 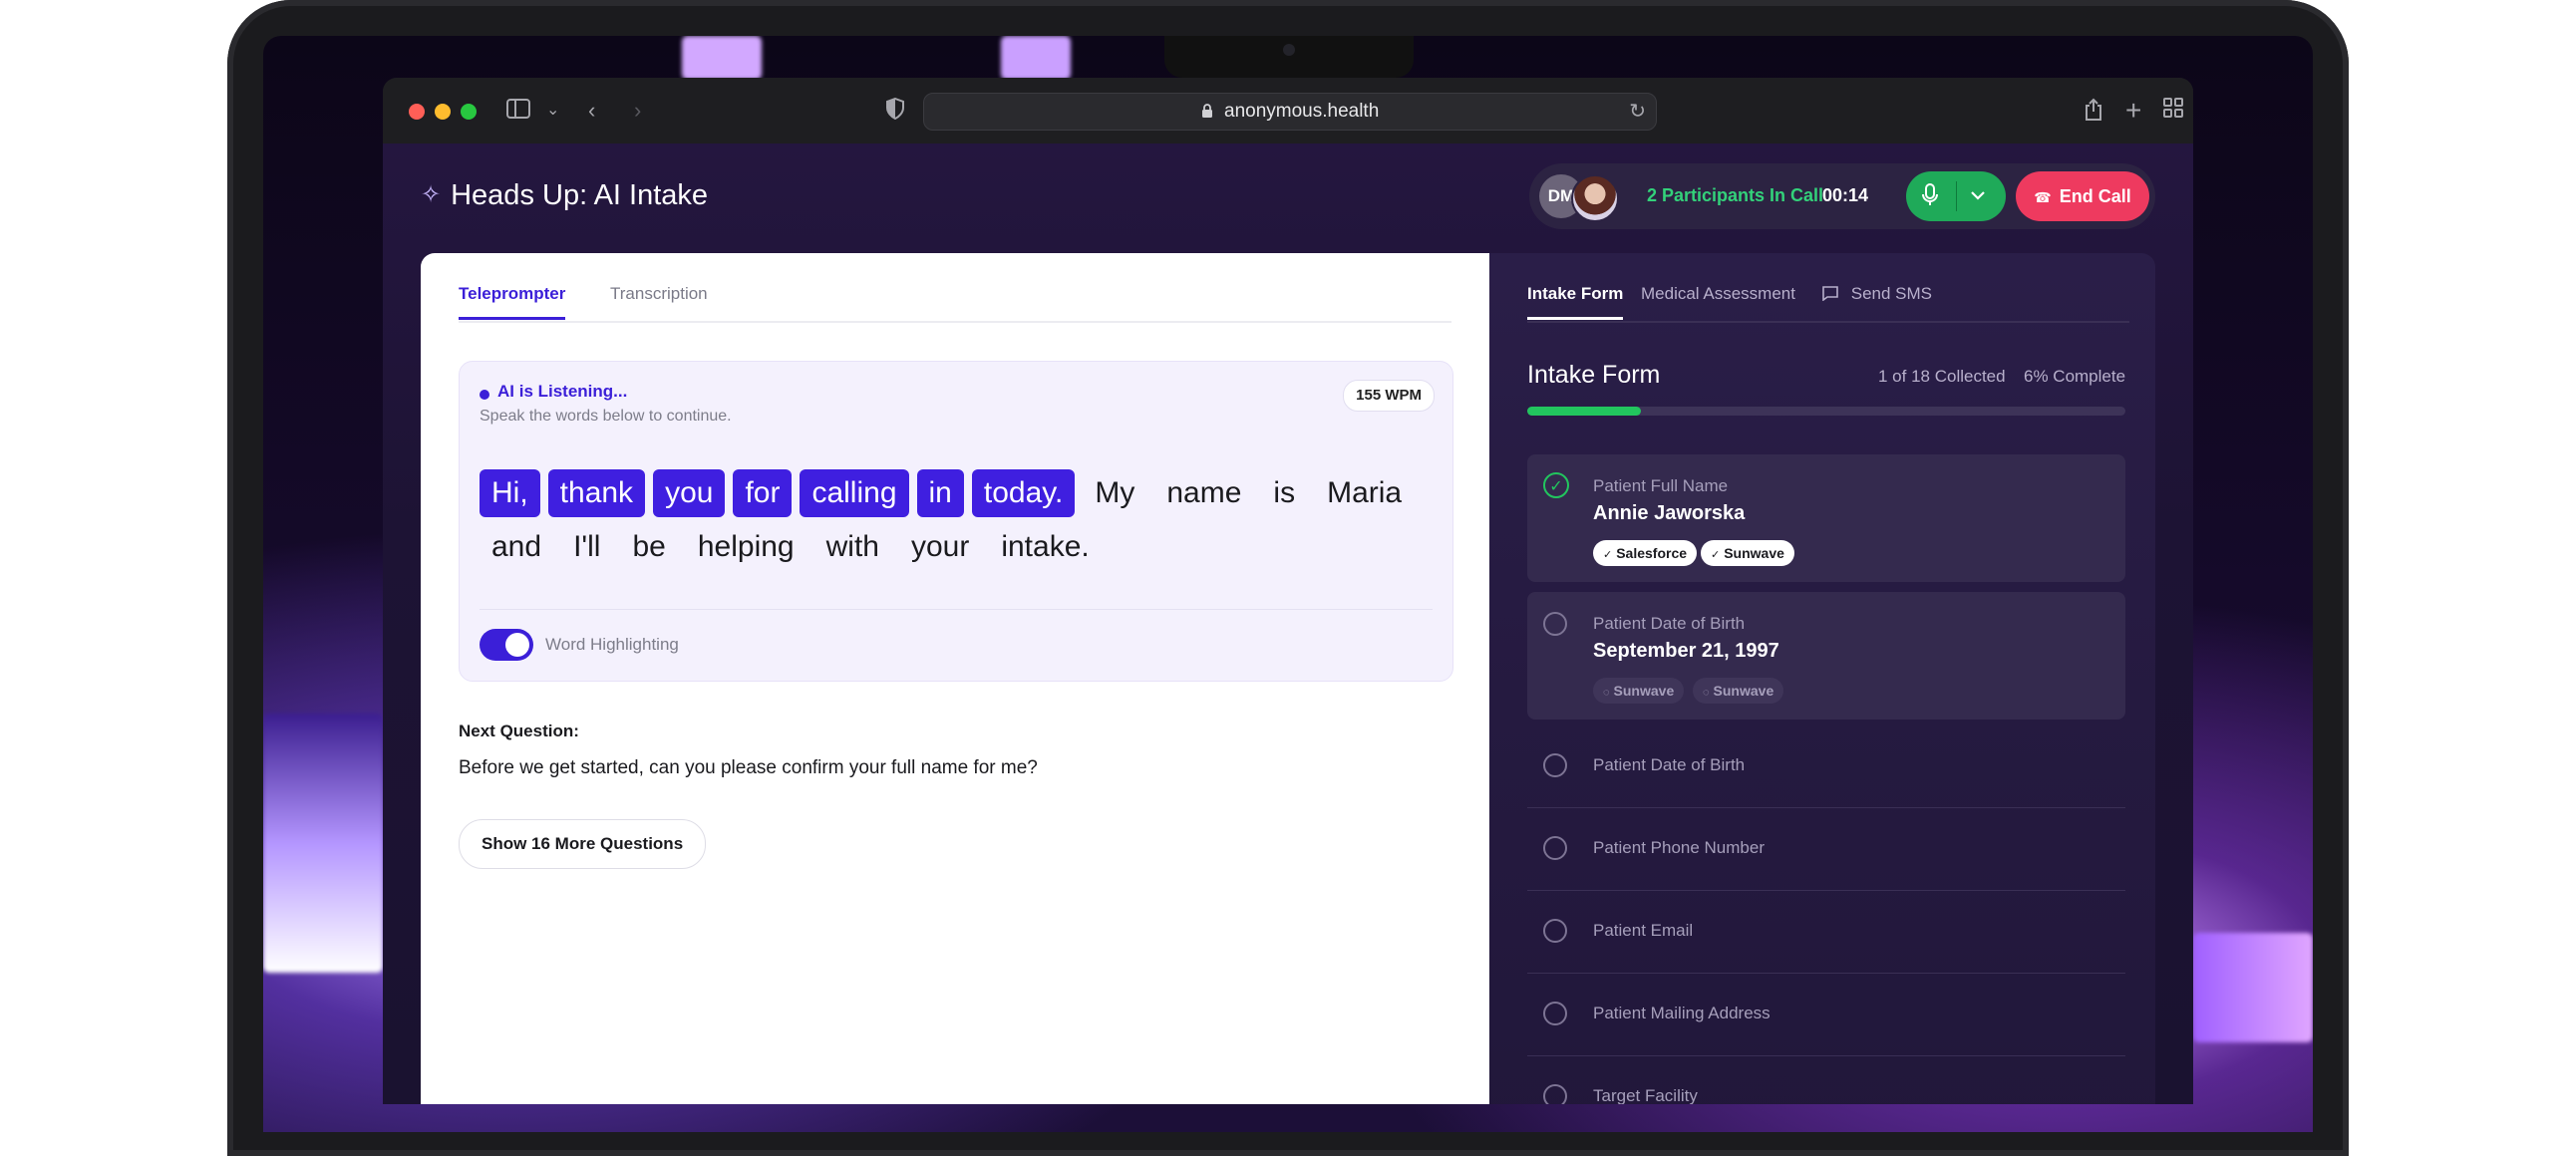 I want to click on teleprompter-word: be, so click(x=649, y=547).